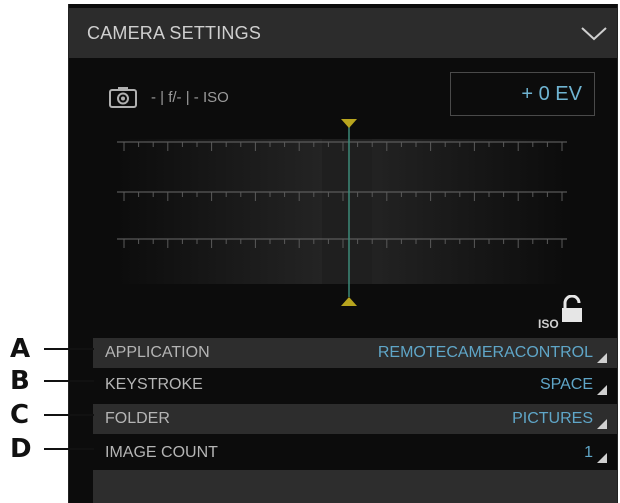 This screenshot has width=620, height=503. I want to click on annotation-d: D, so click(47, 449).